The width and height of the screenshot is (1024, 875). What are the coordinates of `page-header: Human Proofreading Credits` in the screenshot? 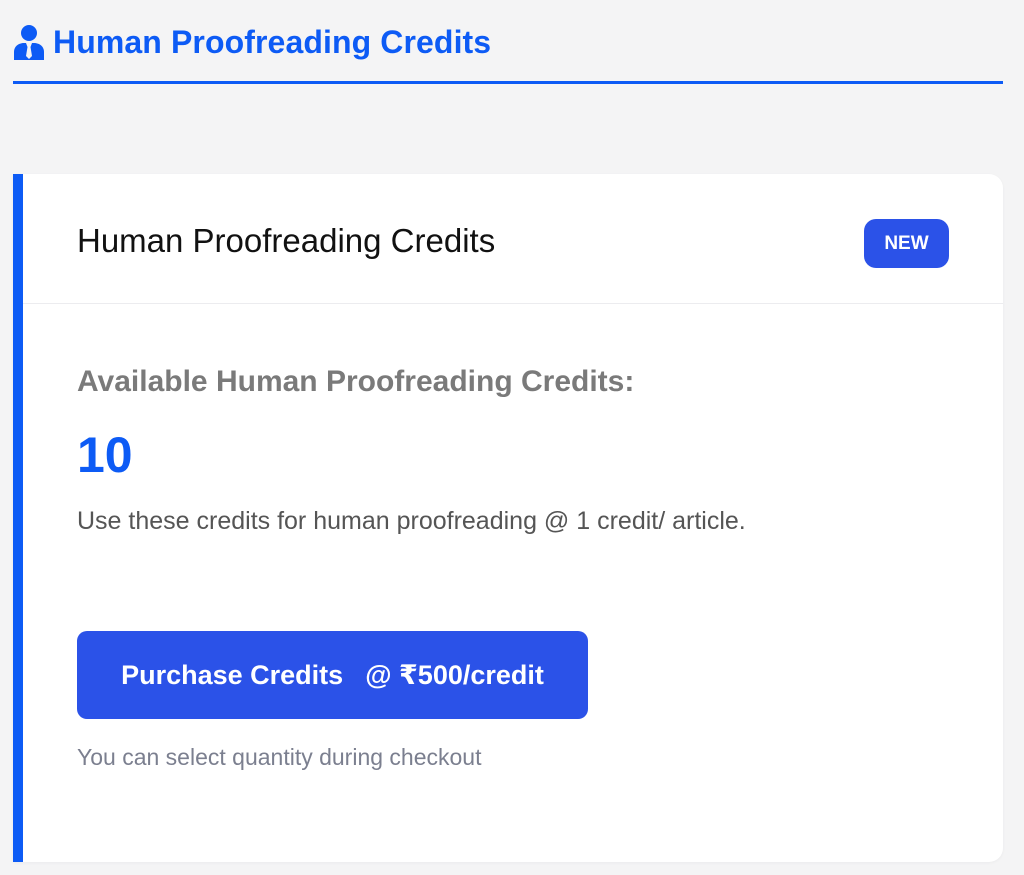 It's located at (508, 51).